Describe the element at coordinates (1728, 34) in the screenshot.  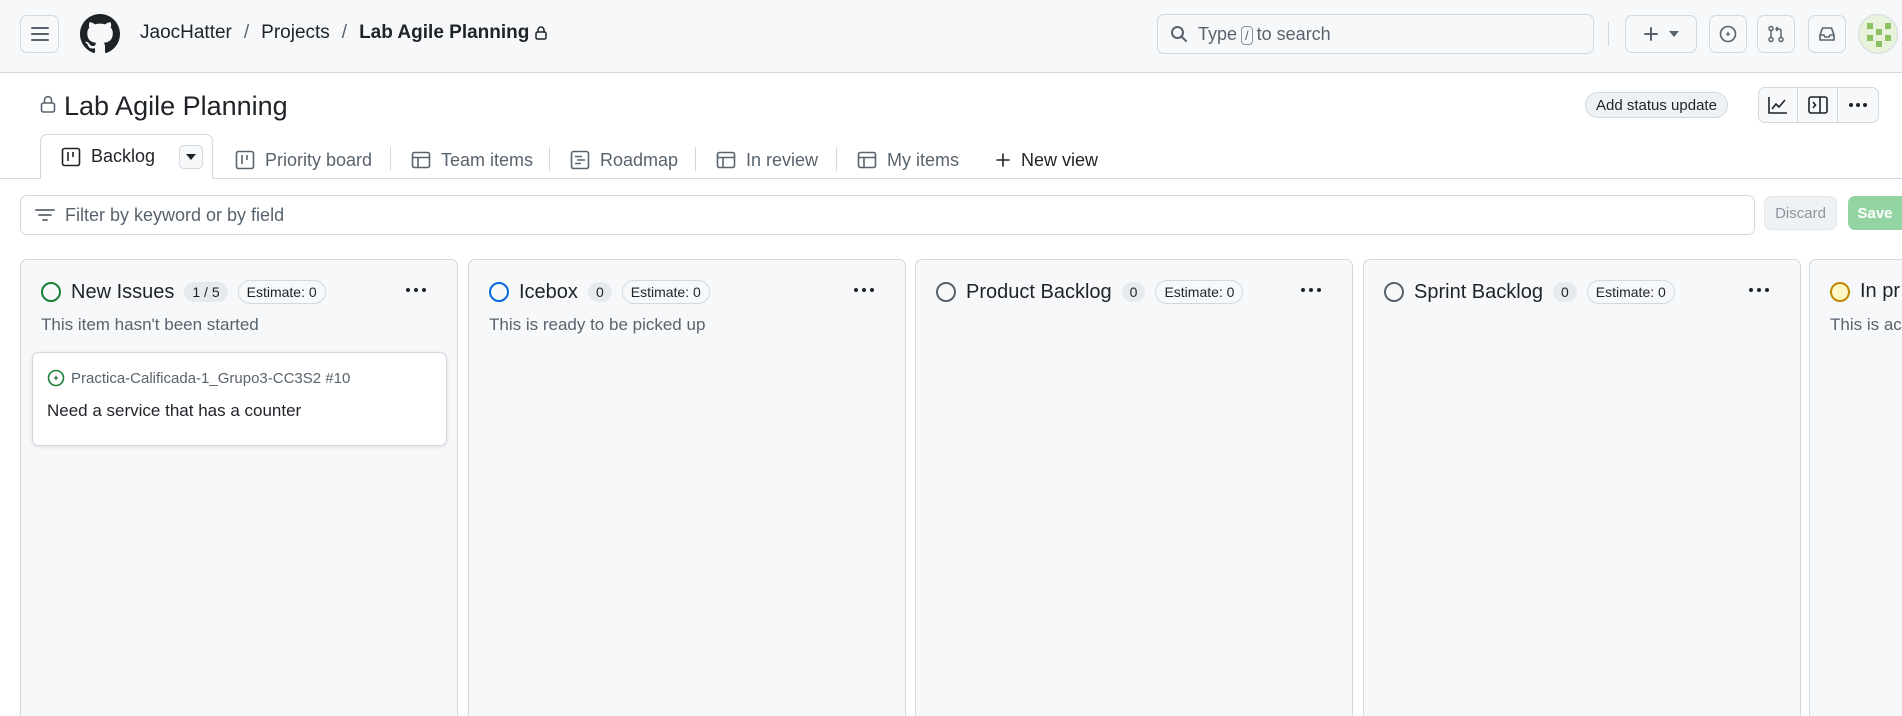
I see `issues-button` at that location.